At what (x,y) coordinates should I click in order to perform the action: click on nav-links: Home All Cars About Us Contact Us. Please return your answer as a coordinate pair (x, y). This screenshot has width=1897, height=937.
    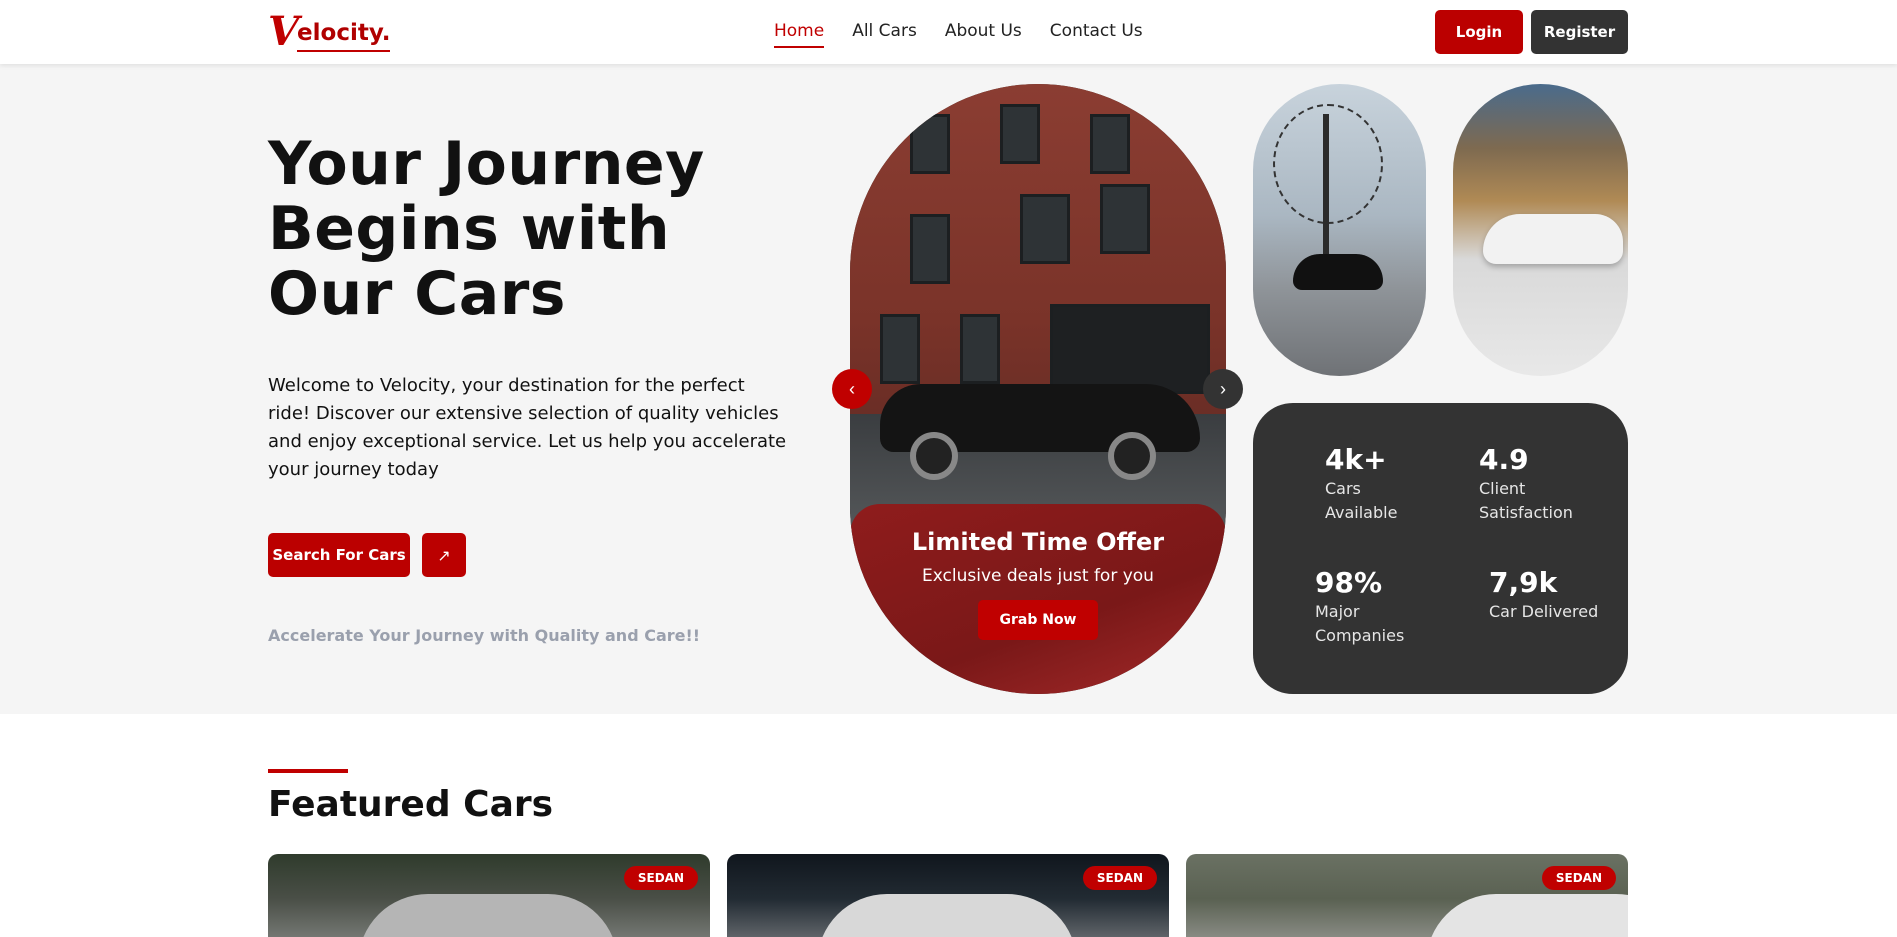
    Looking at the image, I should click on (958, 34).